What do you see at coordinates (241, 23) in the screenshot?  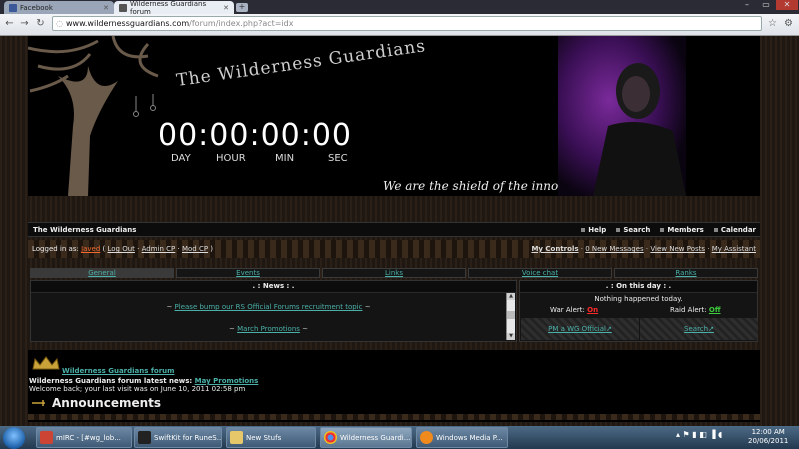 I see `url-path: /forum/index.php?act=idx` at bounding box center [241, 23].